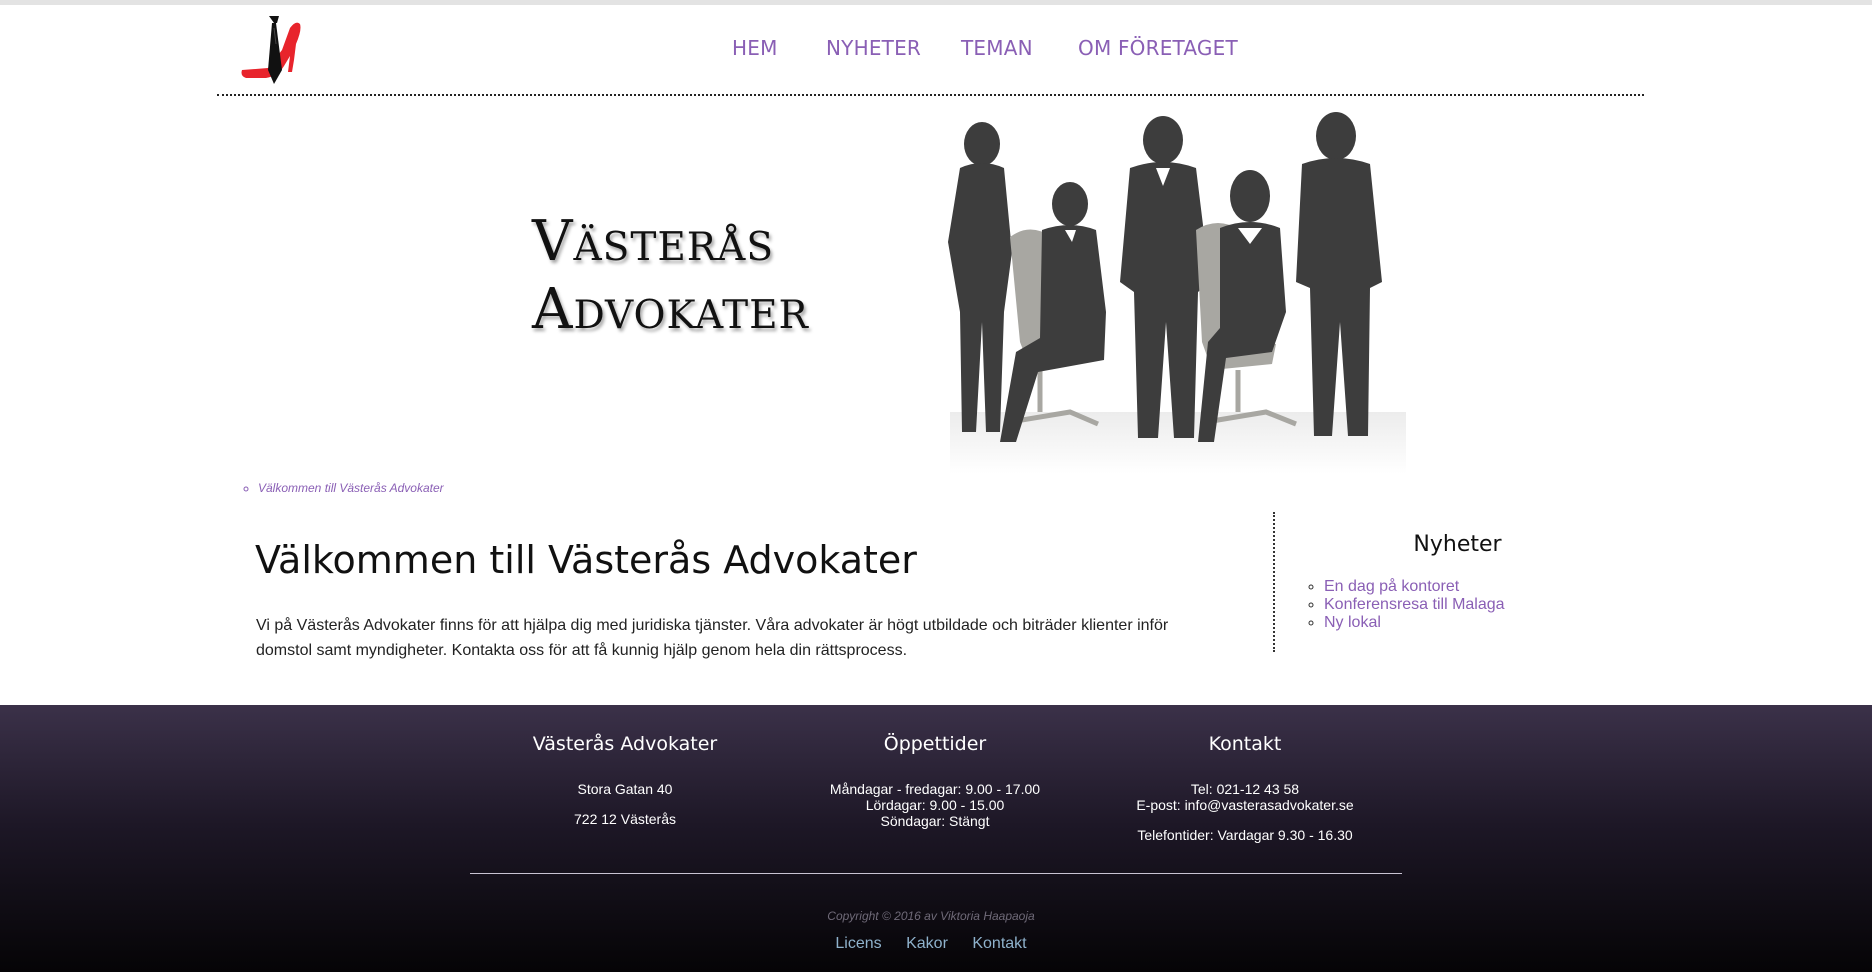 The width and height of the screenshot is (1872, 972). What do you see at coordinates (1352, 622) in the screenshot?
I see `news-link-ny-lokal: Ny lokal` at bounding box center [1352, 622].